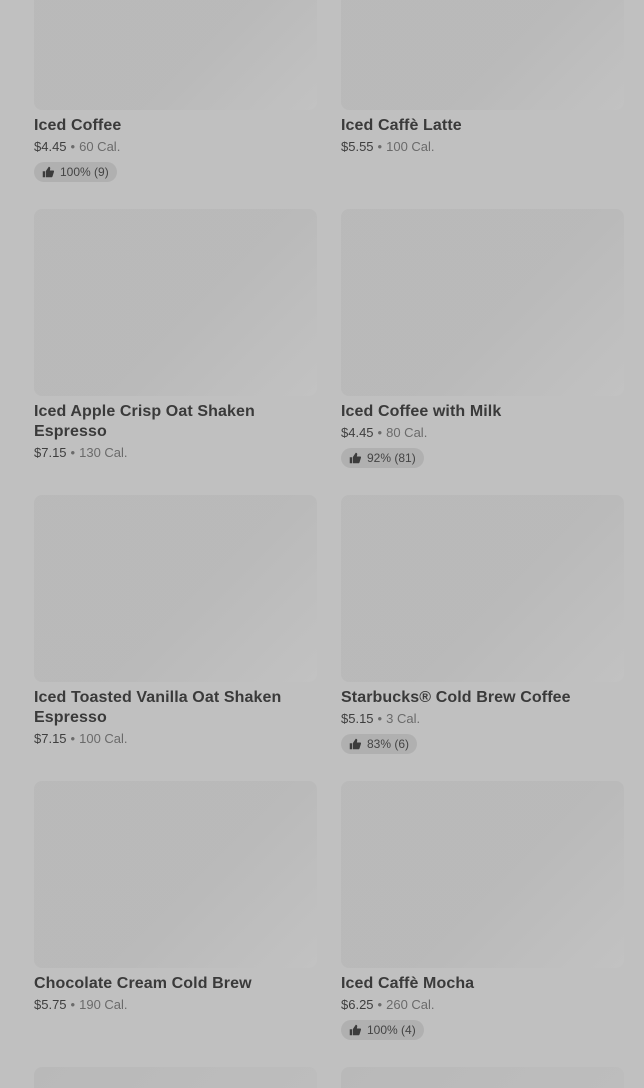 The height and width of the screenshot is (1088, 644). Describe the element at coordinates (401, 125) in the screenshot. I see `item-name: Iced Caffè Latte` at that location.